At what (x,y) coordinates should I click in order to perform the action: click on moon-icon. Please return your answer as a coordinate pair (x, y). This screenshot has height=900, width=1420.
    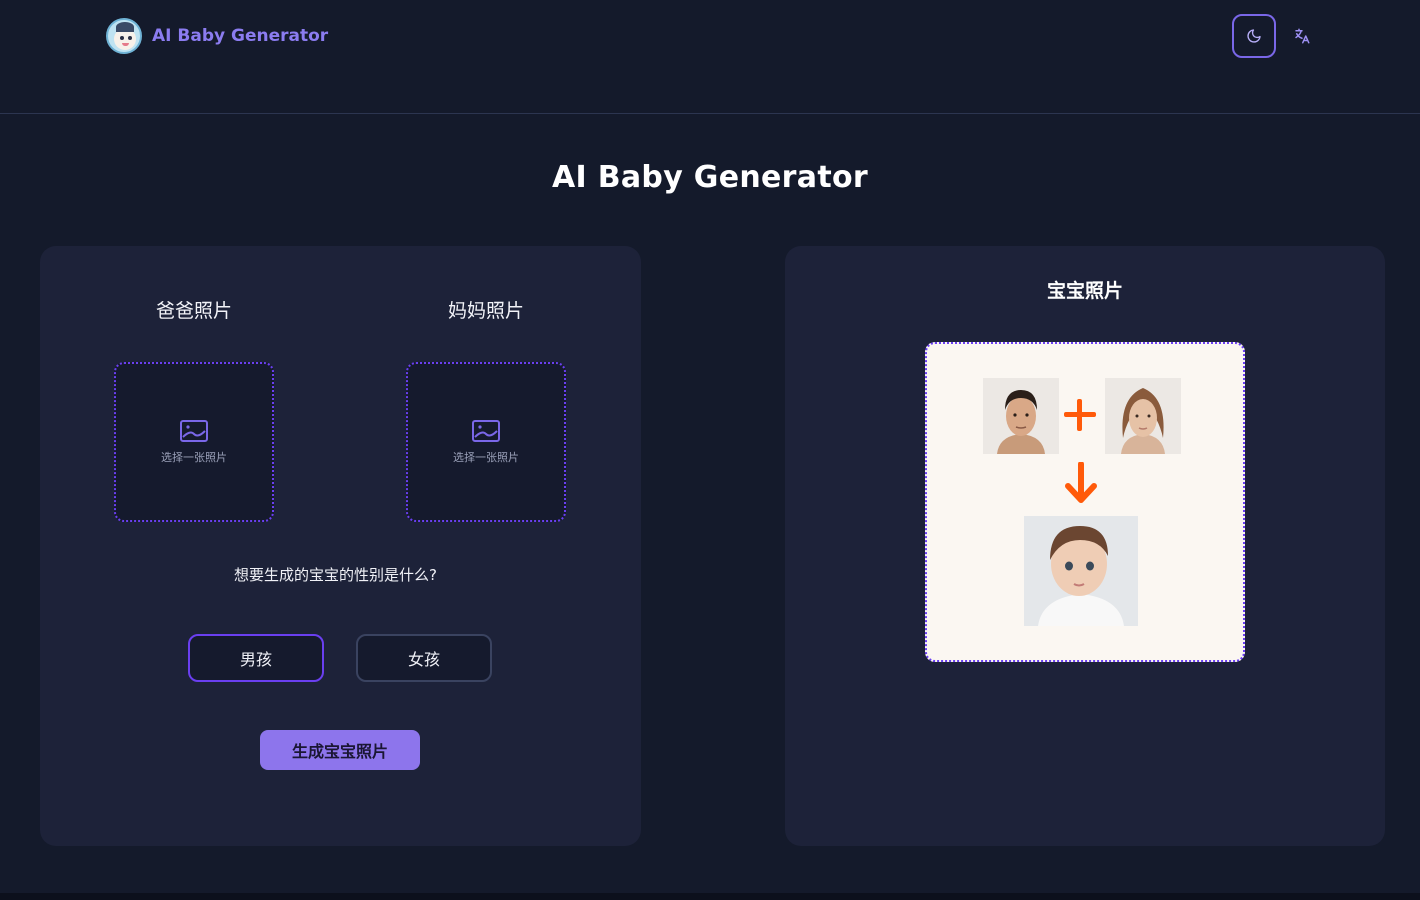
    Looking at the image, I should click on (1254, 36).